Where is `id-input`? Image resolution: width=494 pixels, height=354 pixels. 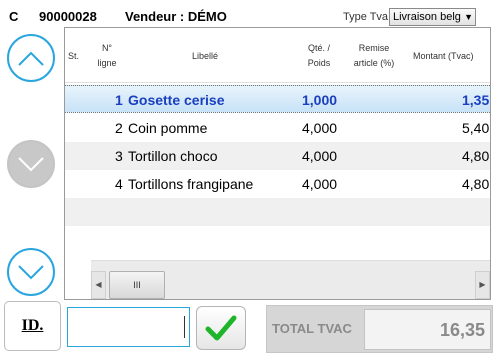 id-input is located at coordinates (128, 327).